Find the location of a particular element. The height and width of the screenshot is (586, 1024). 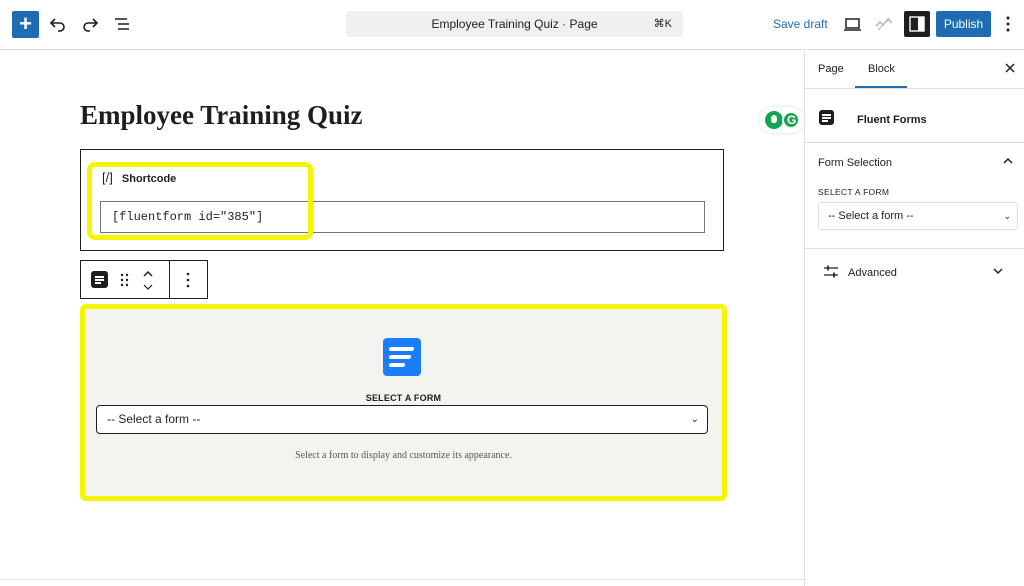

add-block-button: + is located at coordinates (25, 24).